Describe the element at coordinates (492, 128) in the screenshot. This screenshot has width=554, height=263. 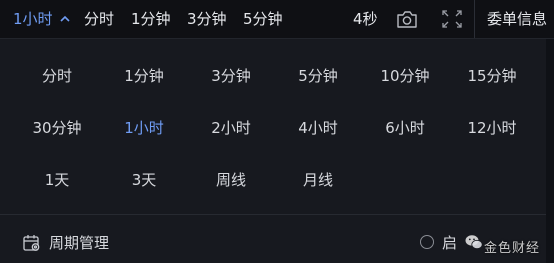
I see `period-option: 12小时` at that location.